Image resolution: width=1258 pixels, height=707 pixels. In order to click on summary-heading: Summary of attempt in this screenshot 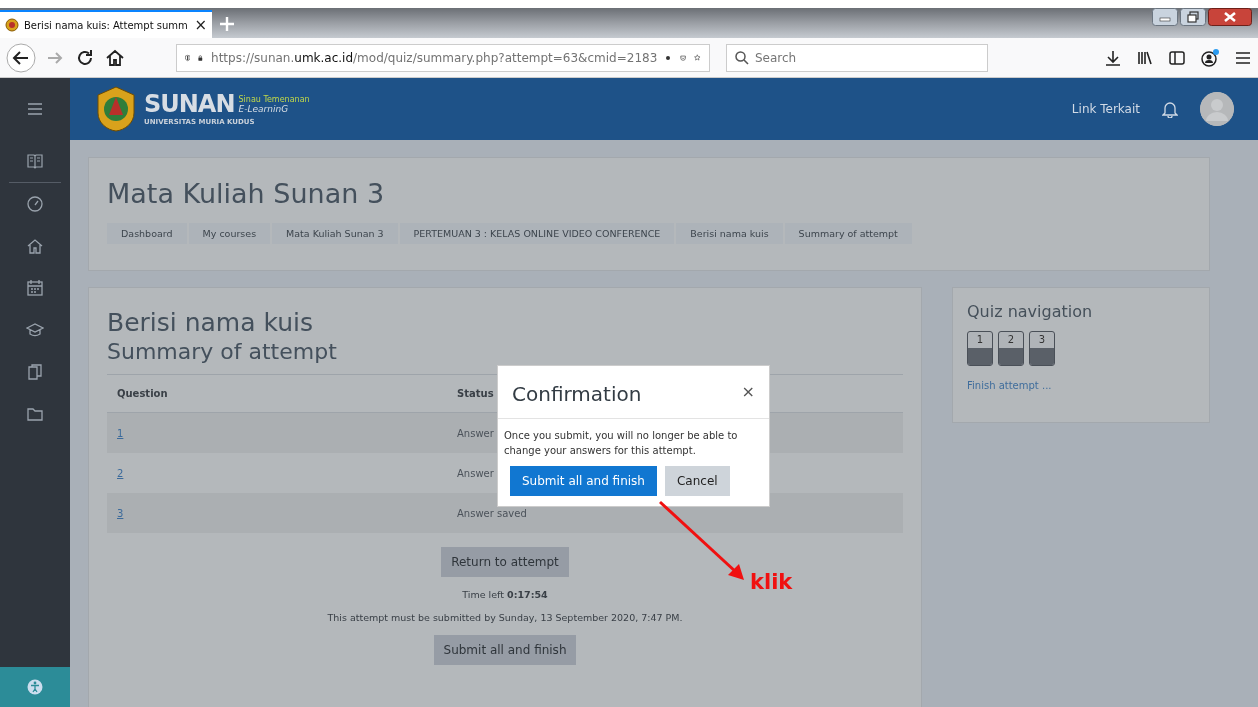, I will do `click(222, 351)`.